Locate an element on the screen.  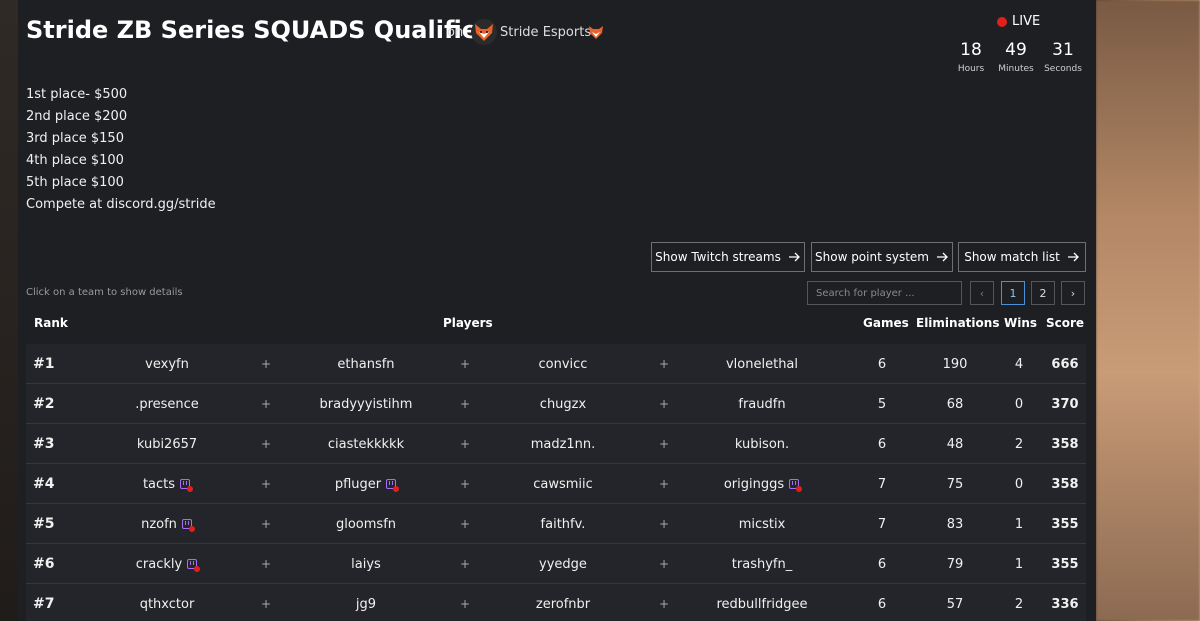
player-name: convicc is located at coordinates (563, 364).